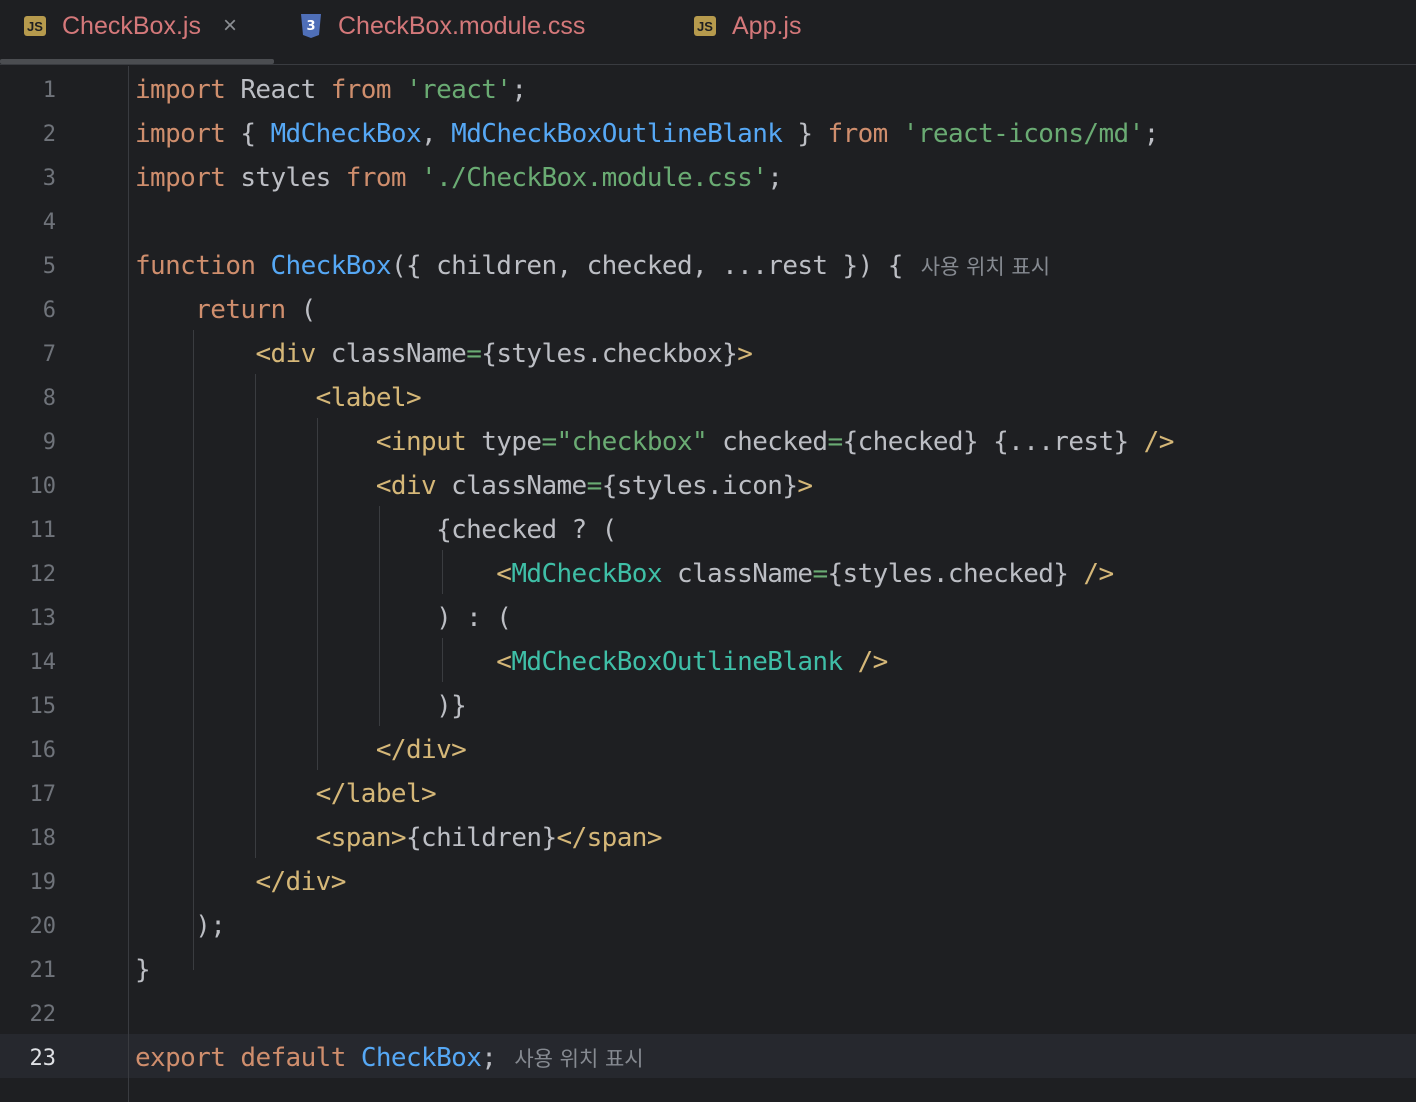 This screenshot has height=1102, width=1416. Describe the element at coordinates (49, 442) in the screenshot. I see `line-number: 9` at that location.